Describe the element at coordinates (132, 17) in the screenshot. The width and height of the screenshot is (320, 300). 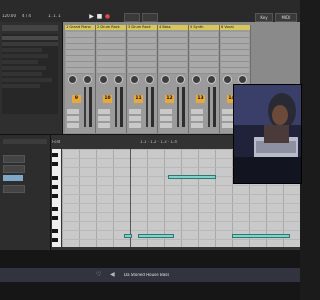
I see `loop-button` at that location.